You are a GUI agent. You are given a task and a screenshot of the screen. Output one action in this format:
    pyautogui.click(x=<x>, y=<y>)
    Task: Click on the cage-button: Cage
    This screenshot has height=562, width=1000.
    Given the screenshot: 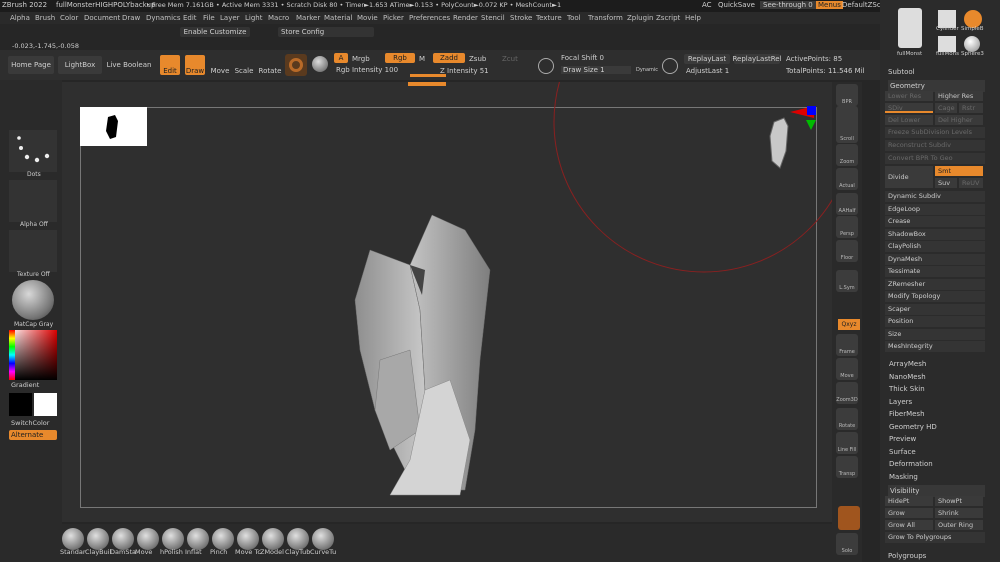 What is the action you would take?
    pyautogui.click(x=946, y=108)
    